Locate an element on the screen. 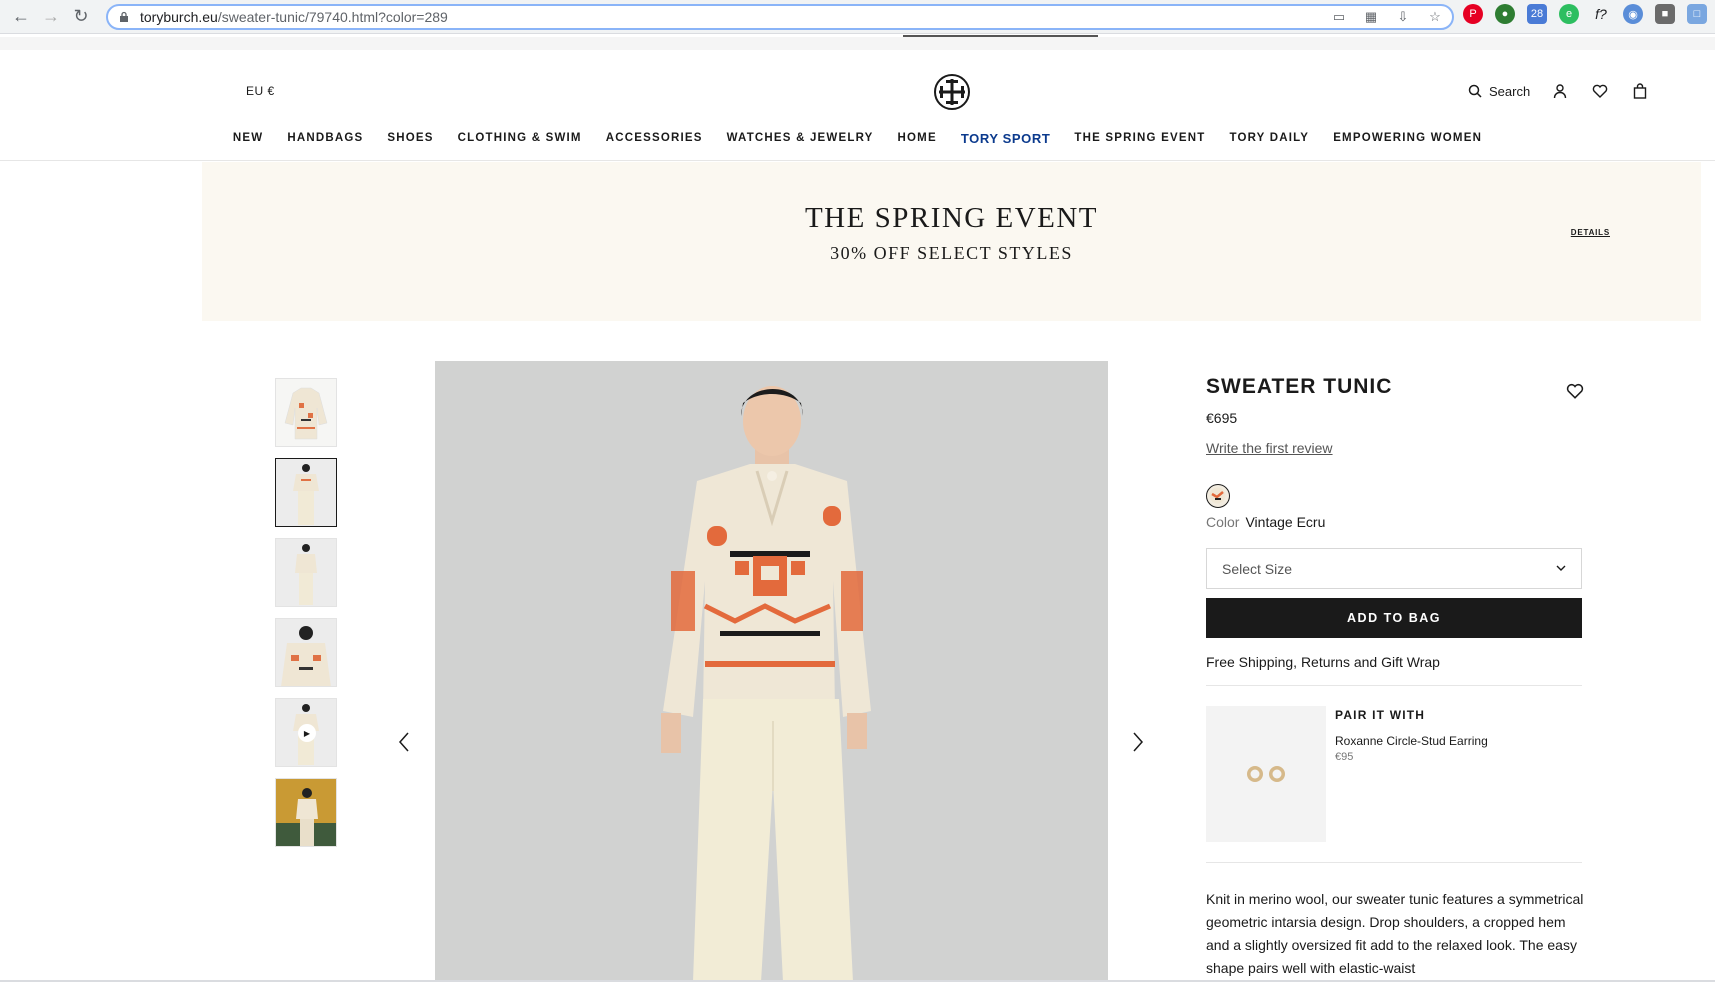 This screenshot has height=982, width=1715. swatch-pattern-icon is located at coordinates (1217, 495).